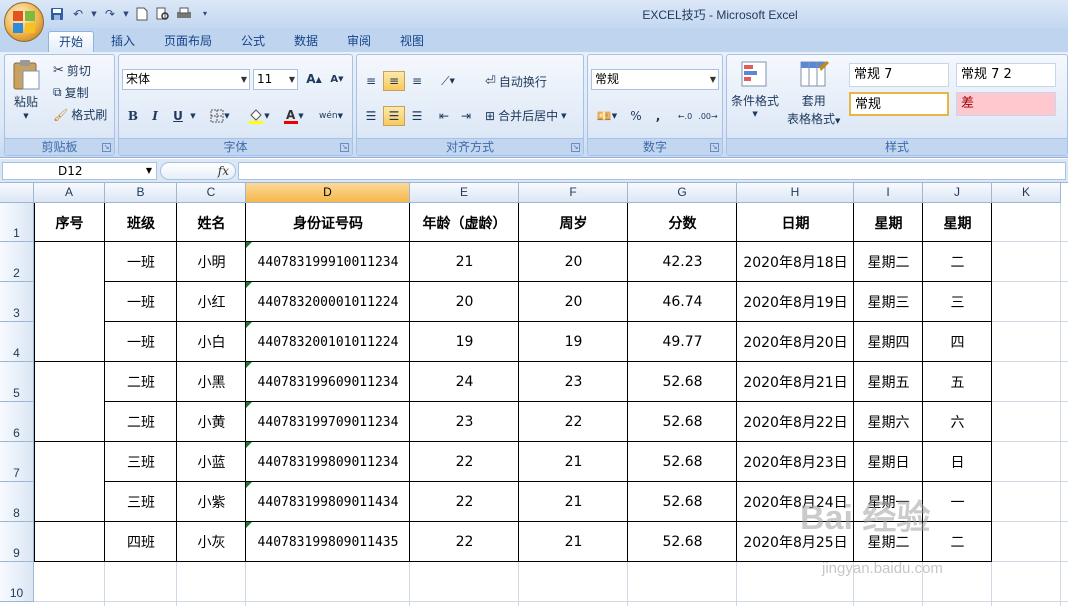 Image resolution: width=1068 pixels, height=606 pixels. What do you see at coordinates (682, 302) in the screenshot?
I see `table-cell: 46.74` at bounding box center [682, 302].